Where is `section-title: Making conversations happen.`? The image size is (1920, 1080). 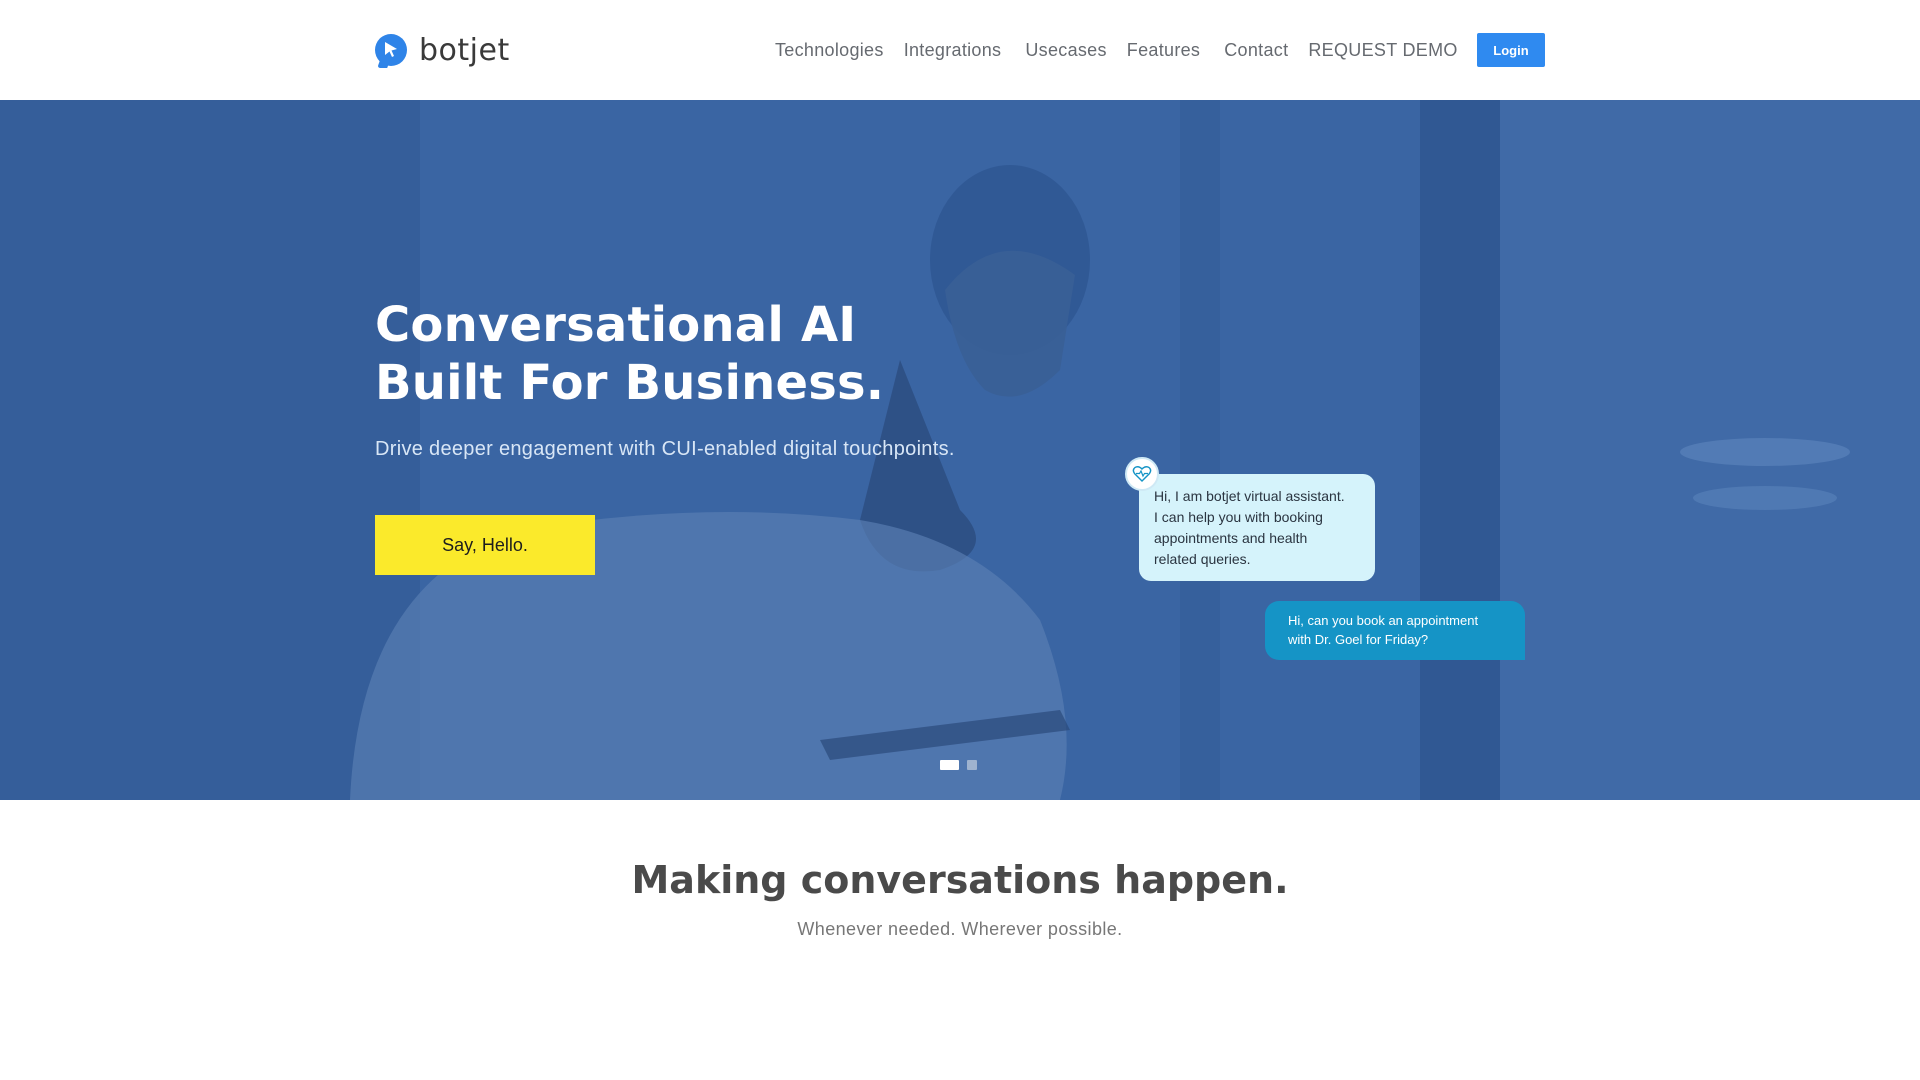 section-title: Making conversations happen. is located at coordinates (960, 880).